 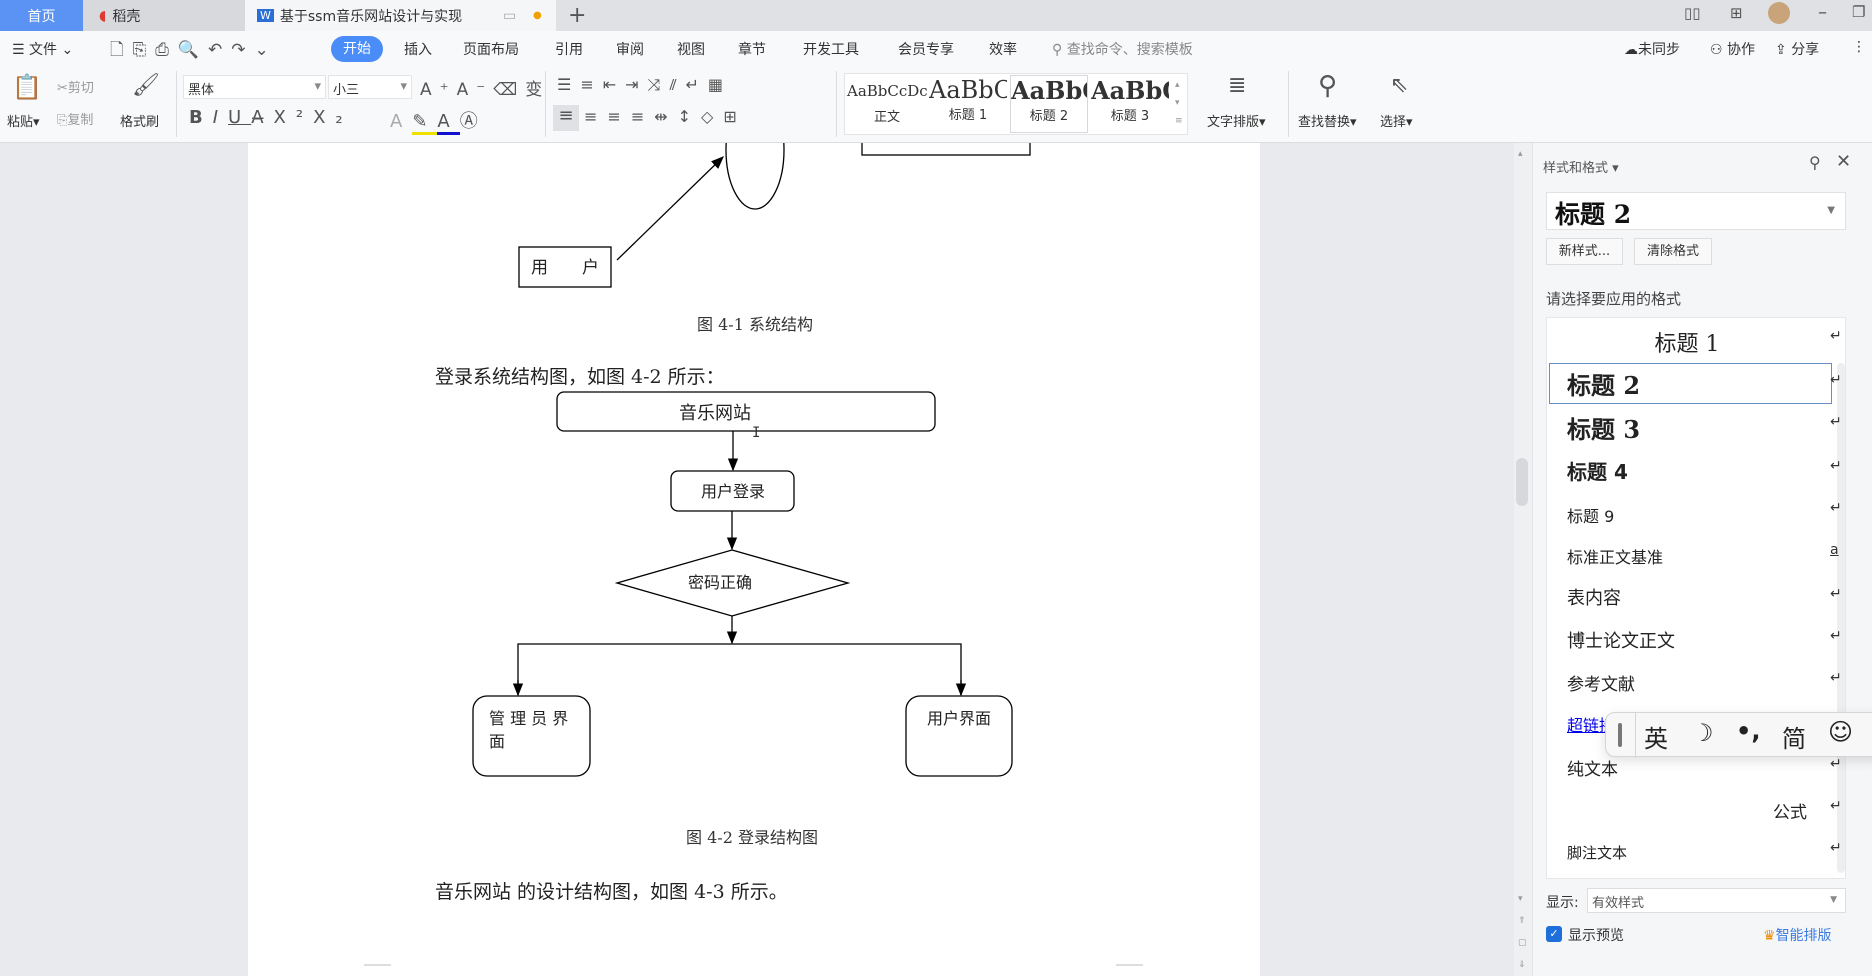 I want to click on style-item-heading-2: 标题 2, so click(x=1603, y=383).